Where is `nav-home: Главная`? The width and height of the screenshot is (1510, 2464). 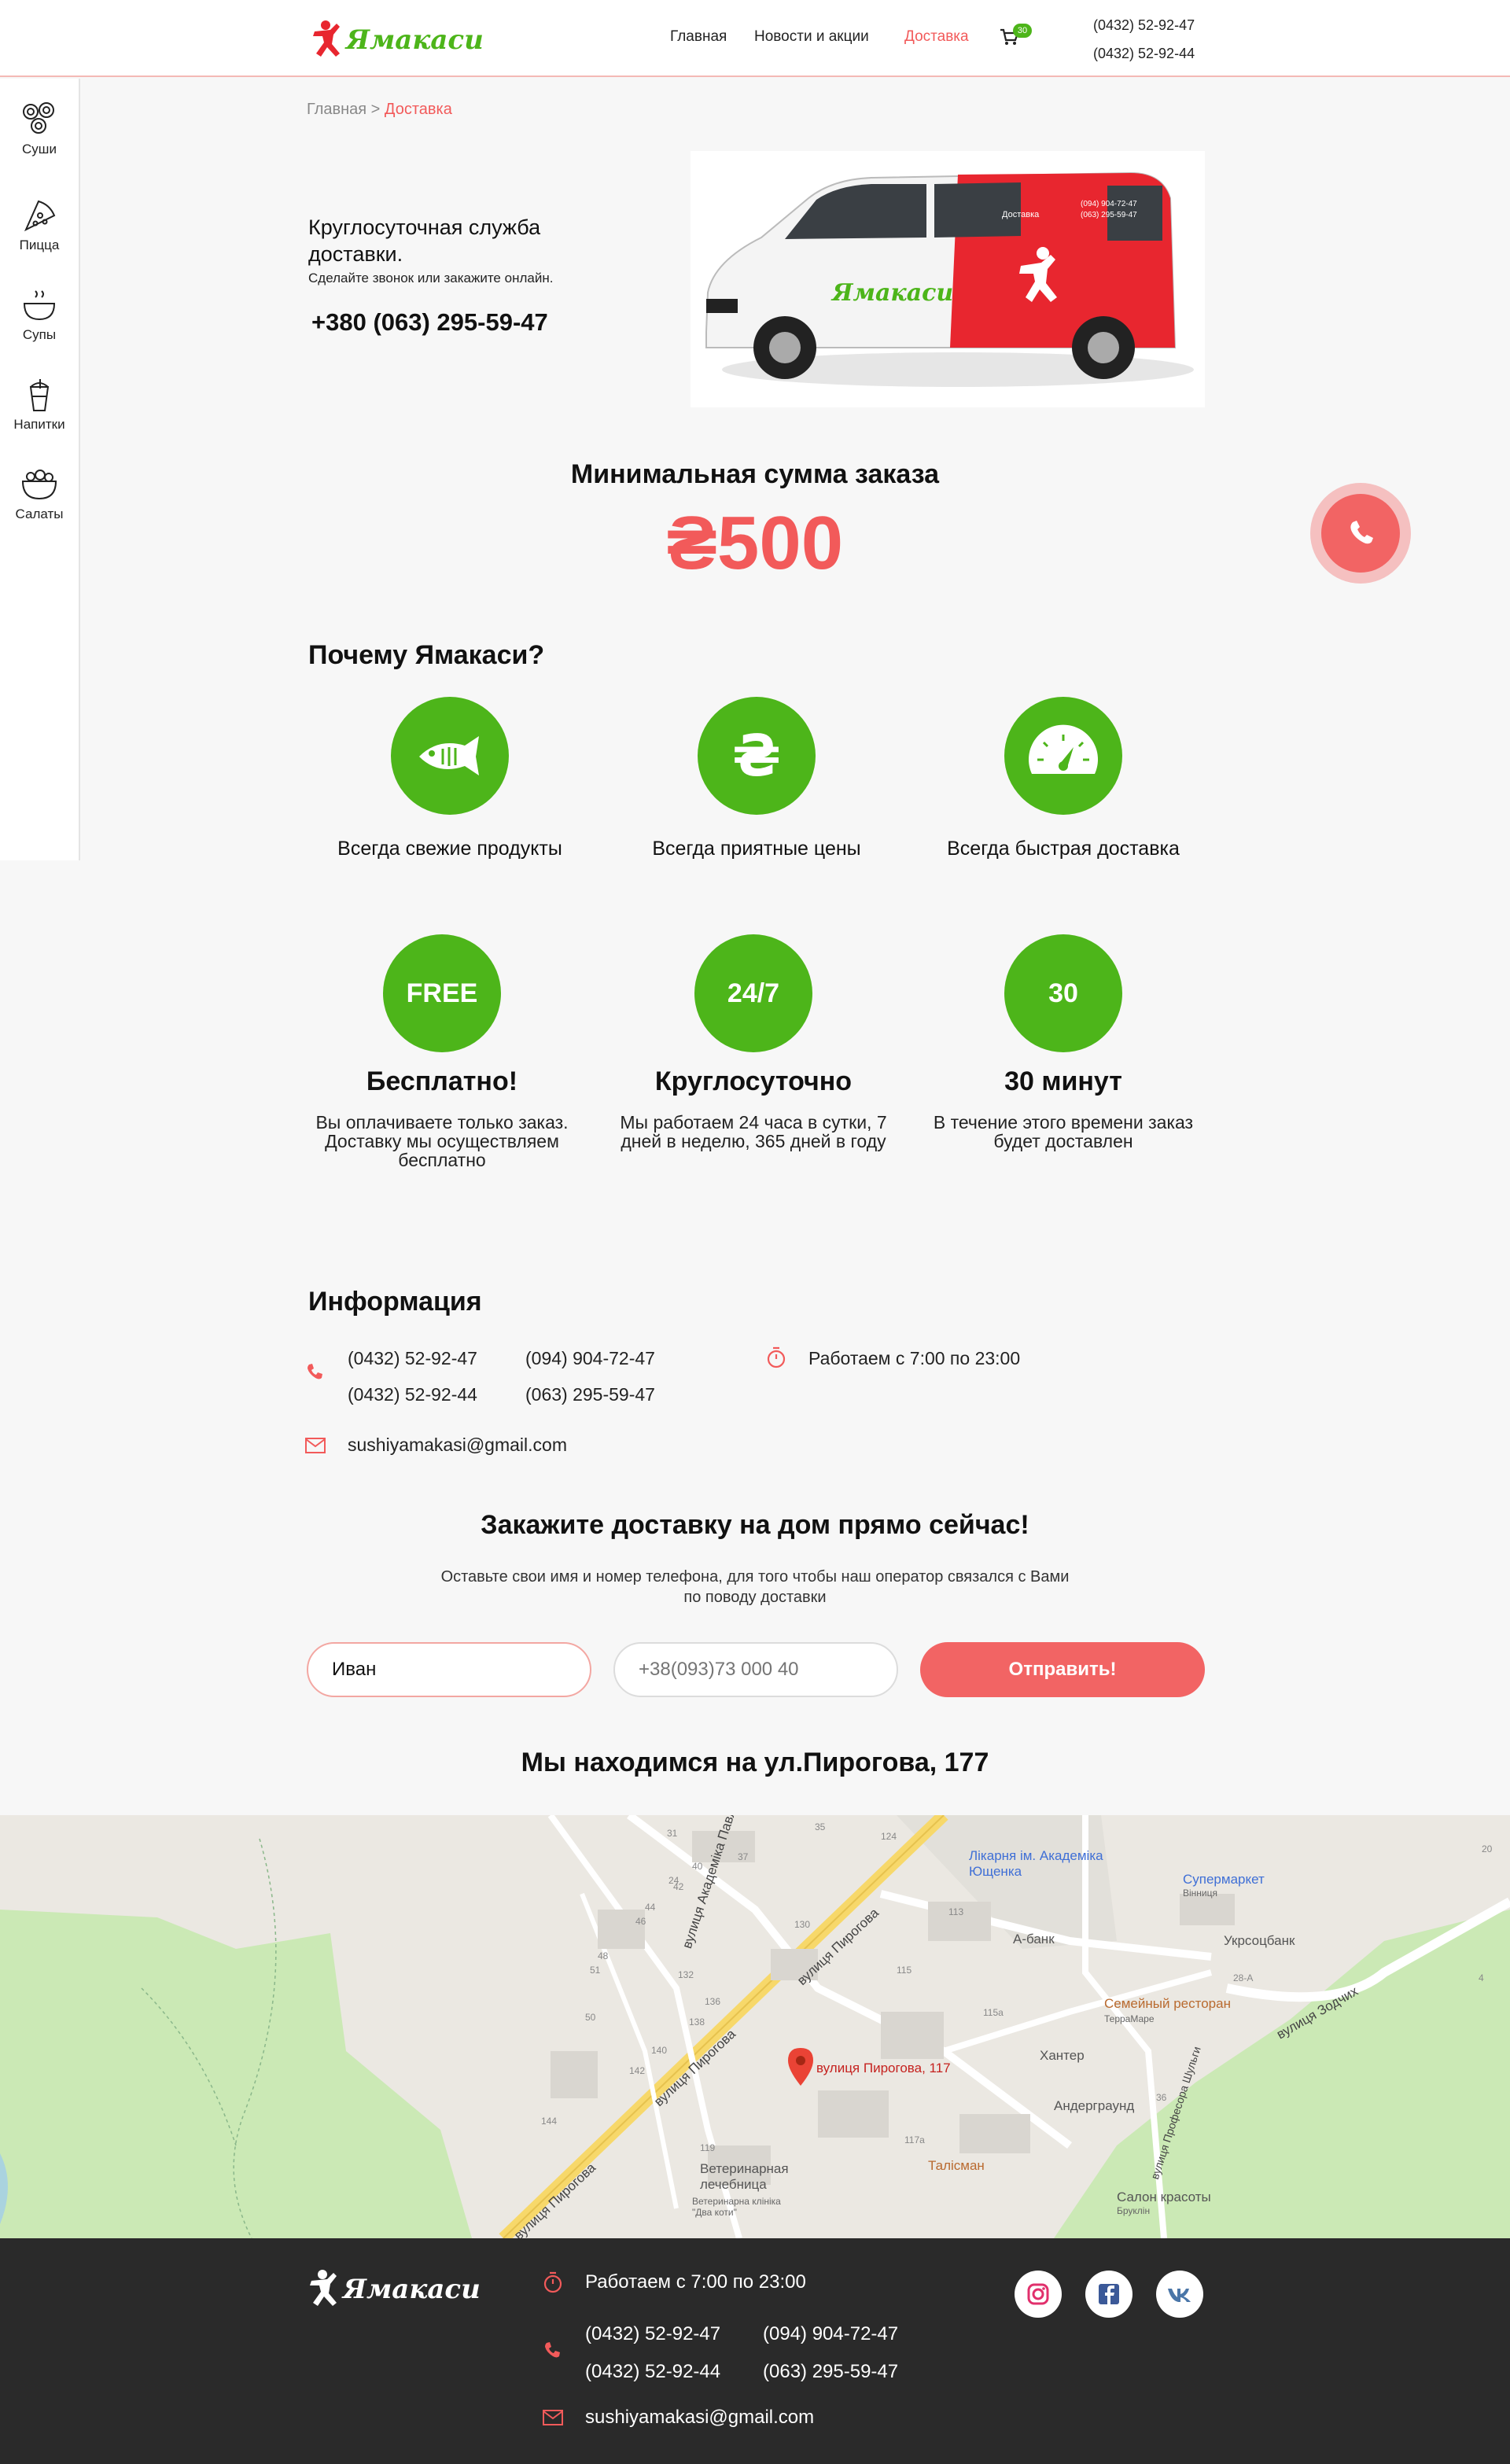 nav-home: Главная is located at coordinates (698, 37).